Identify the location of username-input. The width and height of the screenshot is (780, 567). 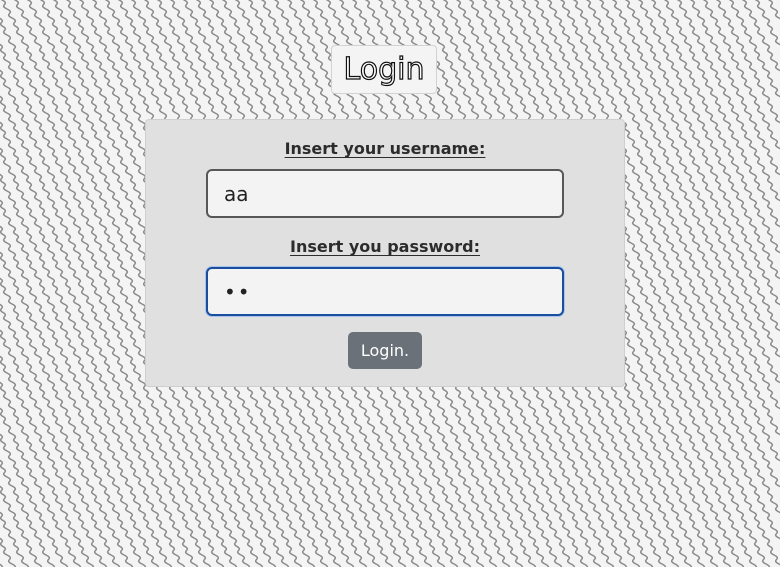
(385, 193).